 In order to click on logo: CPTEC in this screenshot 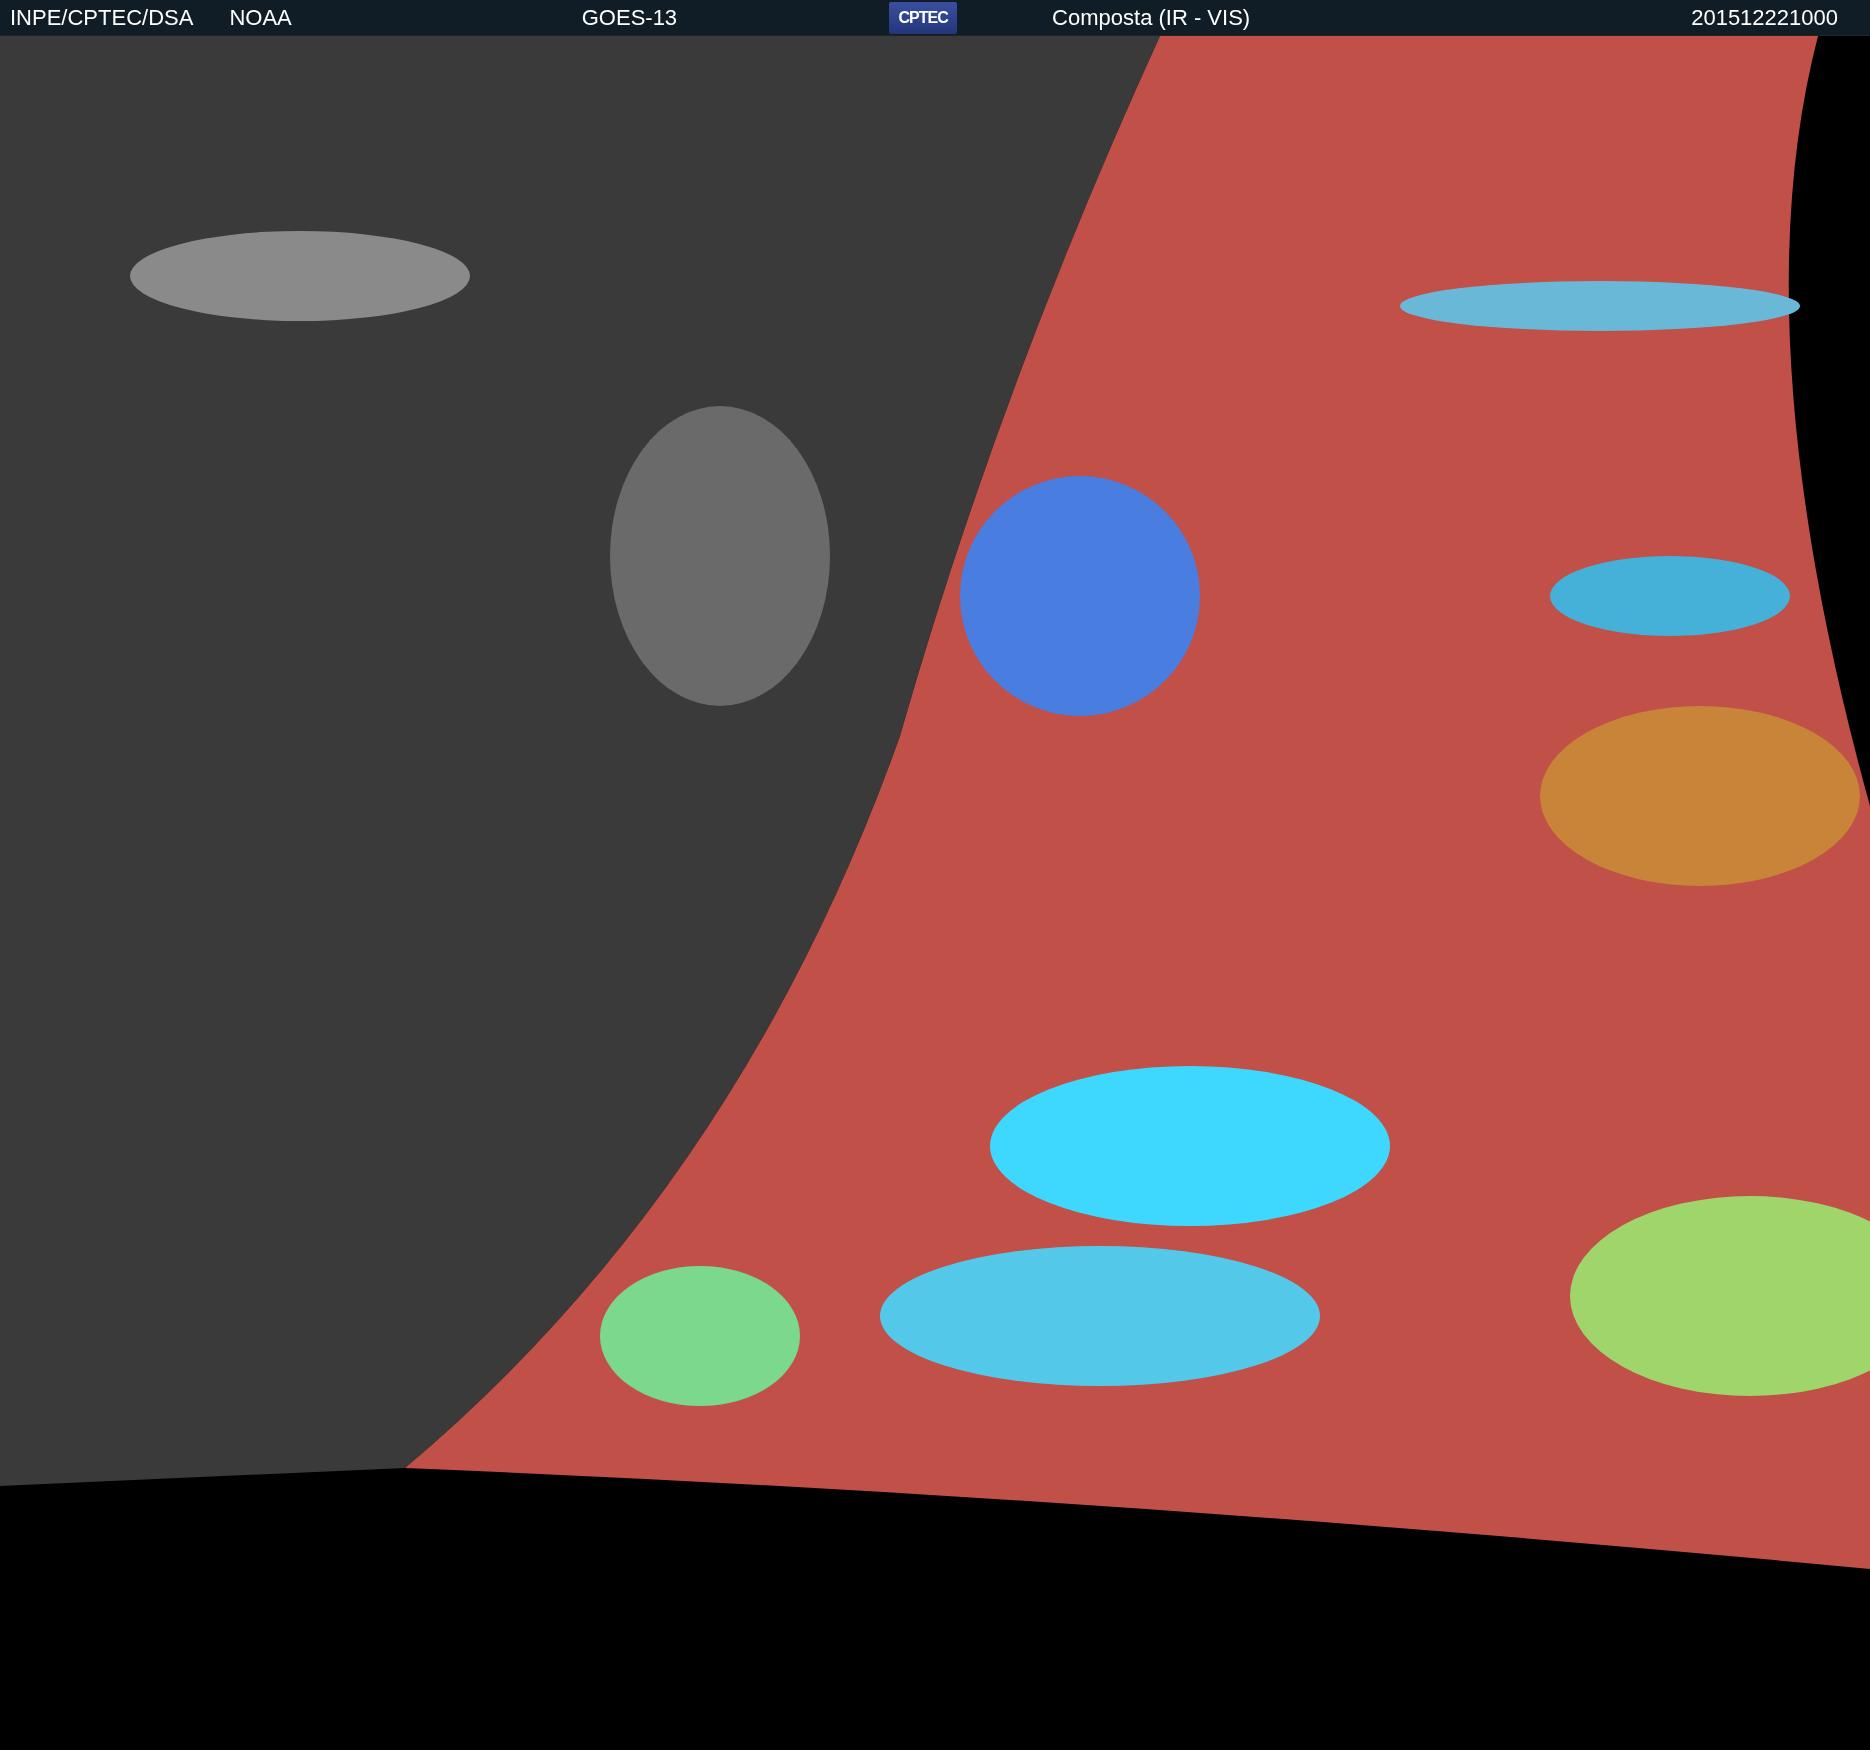, I will do `click(923, 17)`.